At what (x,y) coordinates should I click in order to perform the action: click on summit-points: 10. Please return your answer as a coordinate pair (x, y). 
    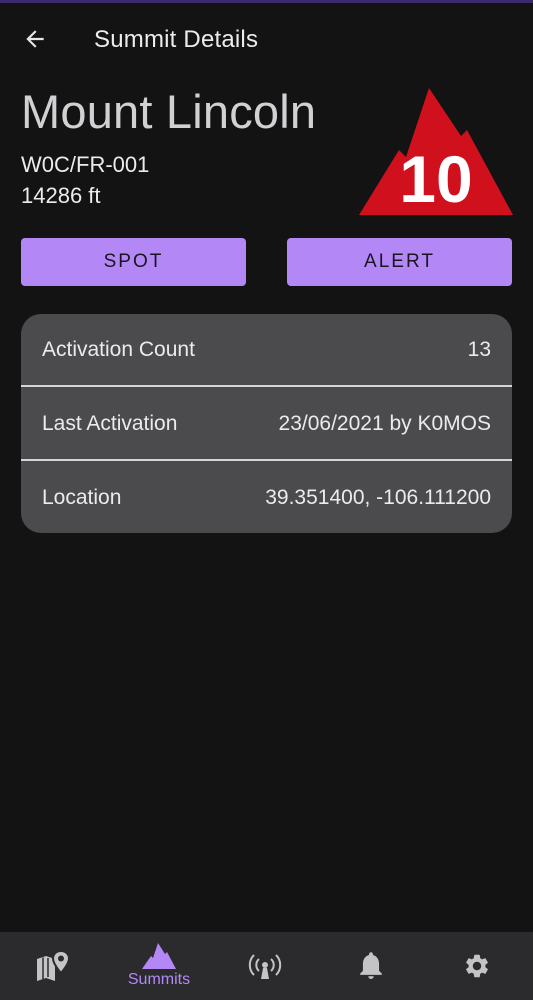
    Looking at the image, I should click on (436, 179).